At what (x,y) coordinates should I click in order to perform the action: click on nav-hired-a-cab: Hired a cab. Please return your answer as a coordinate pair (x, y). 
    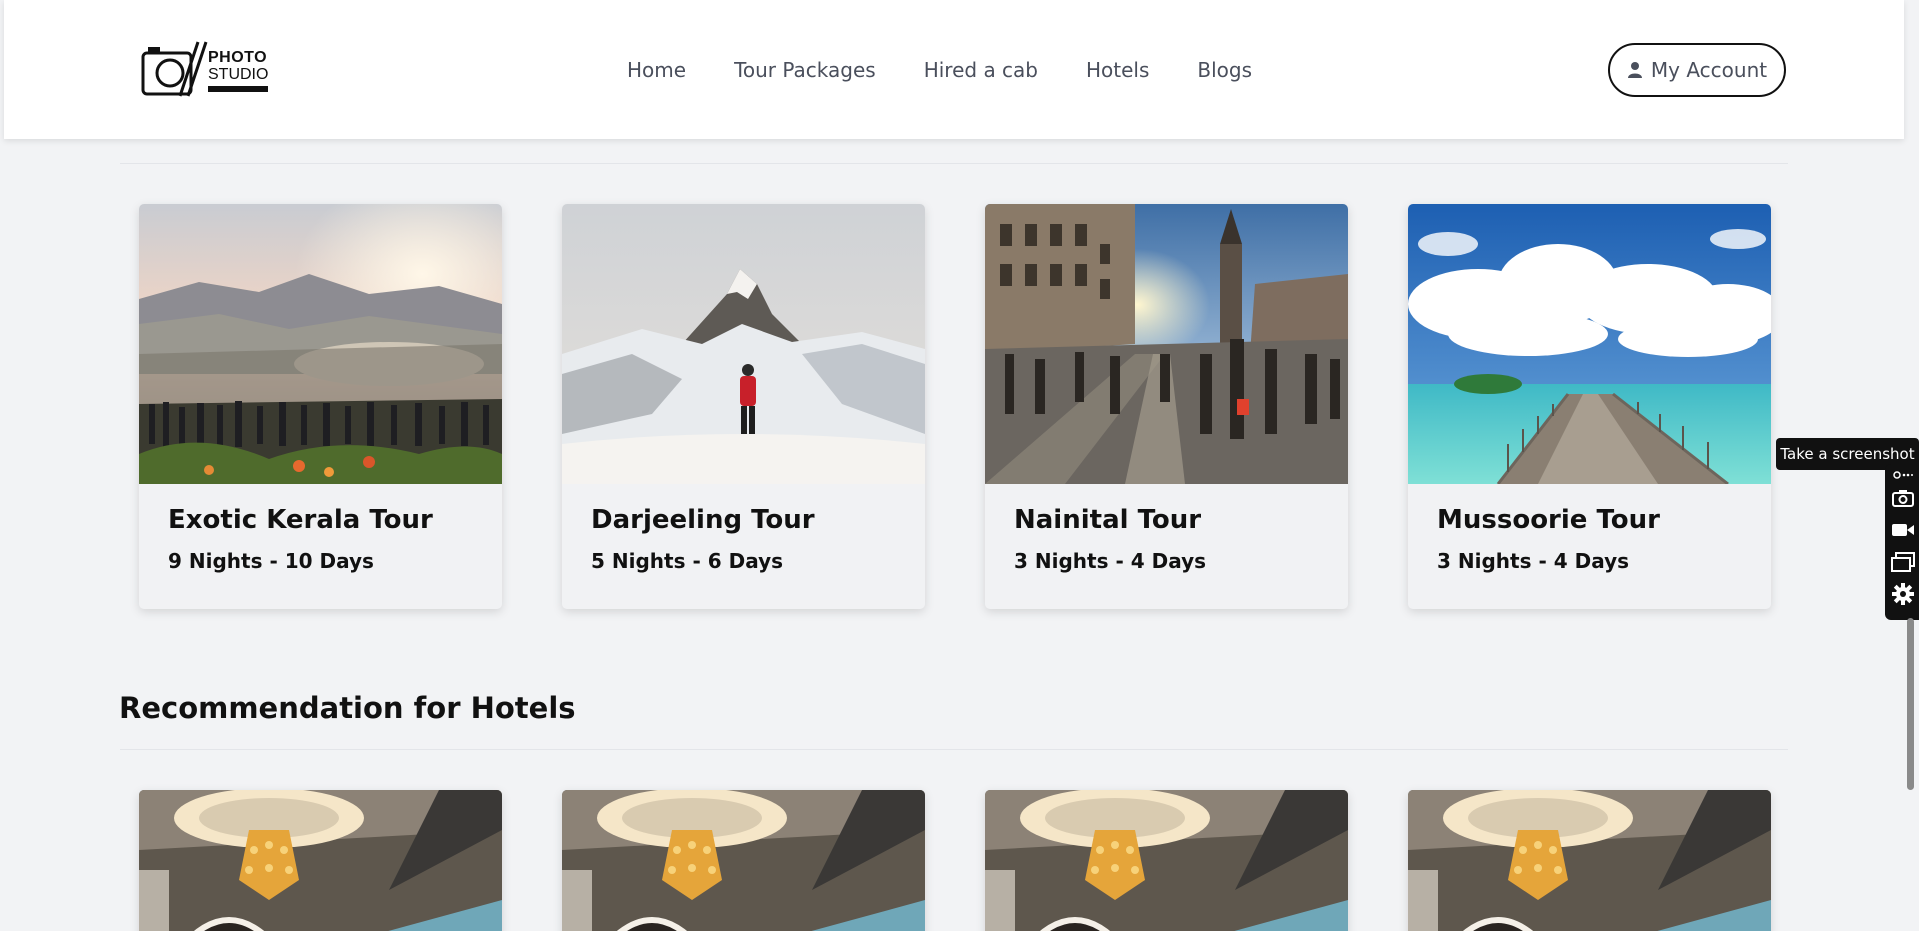
    Looking at the image, I should click on (981, 70).